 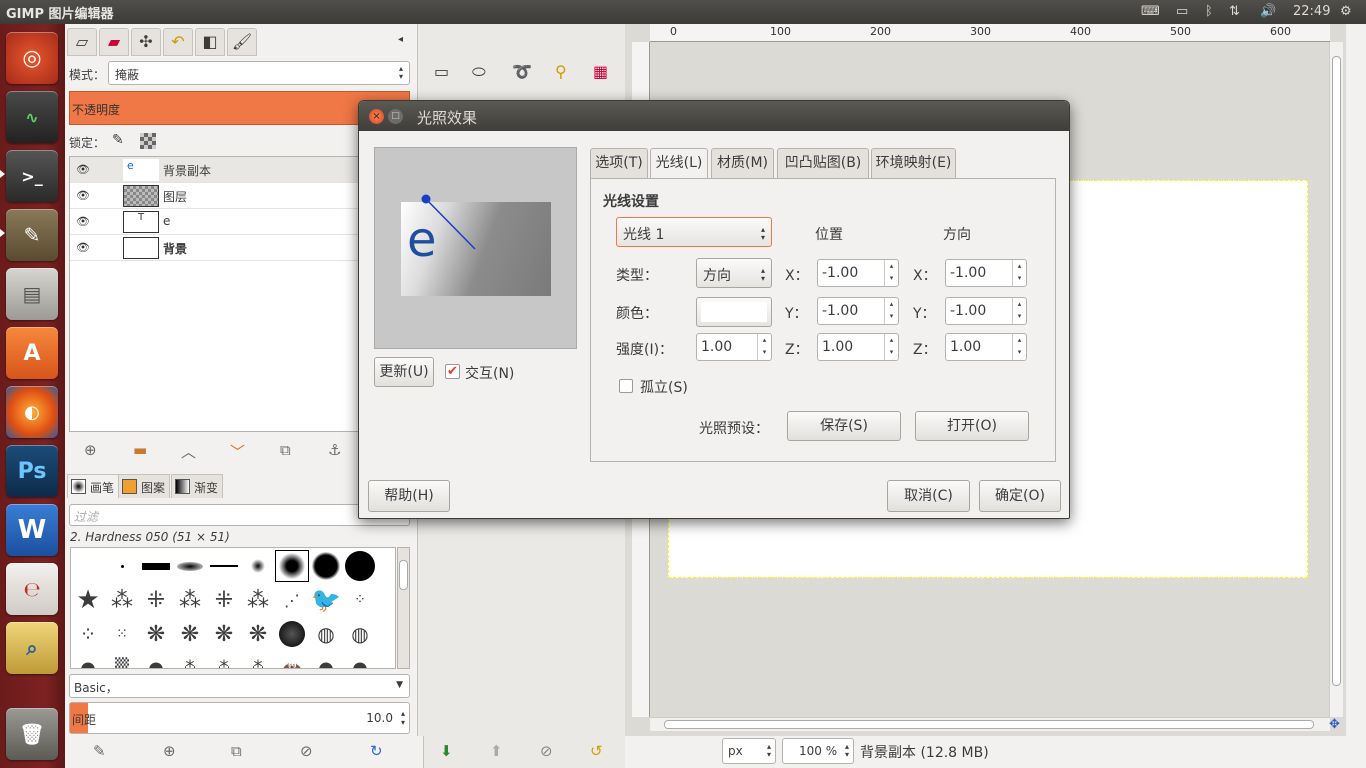 I want to click on undo-history-tab-icon: ↶, so click(x=178, y=42).